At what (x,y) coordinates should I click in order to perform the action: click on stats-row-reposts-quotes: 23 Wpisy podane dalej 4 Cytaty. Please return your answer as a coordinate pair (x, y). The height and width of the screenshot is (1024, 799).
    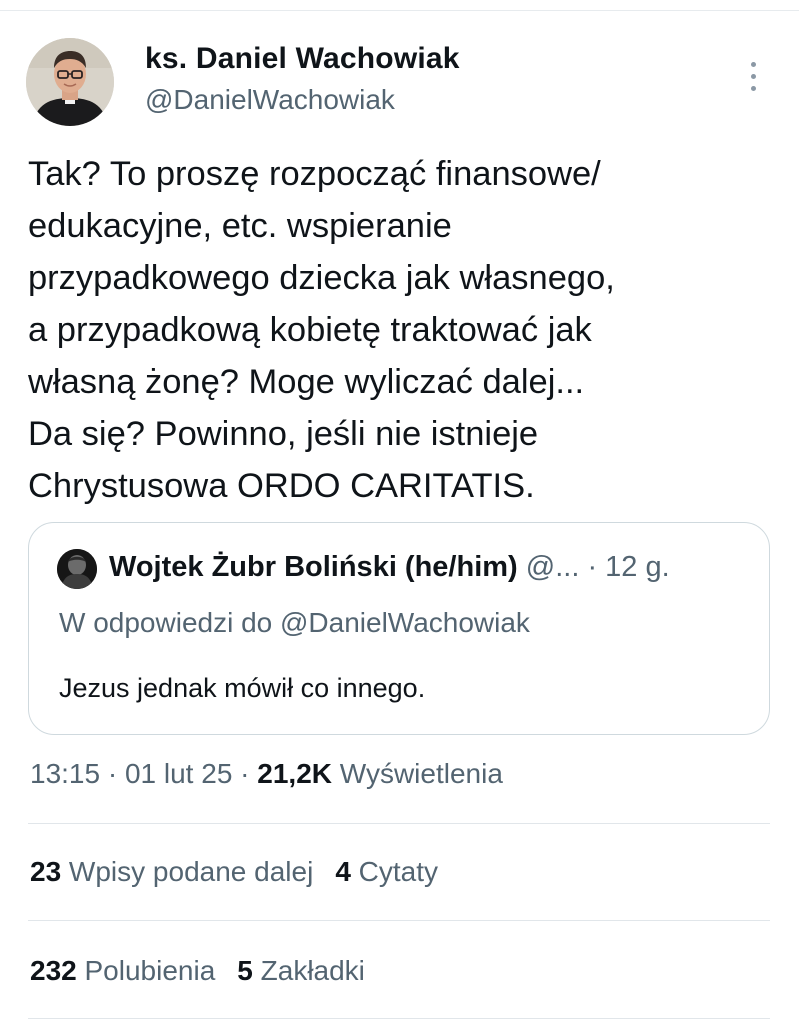
    Looking at the image, I should click on (245, 872).